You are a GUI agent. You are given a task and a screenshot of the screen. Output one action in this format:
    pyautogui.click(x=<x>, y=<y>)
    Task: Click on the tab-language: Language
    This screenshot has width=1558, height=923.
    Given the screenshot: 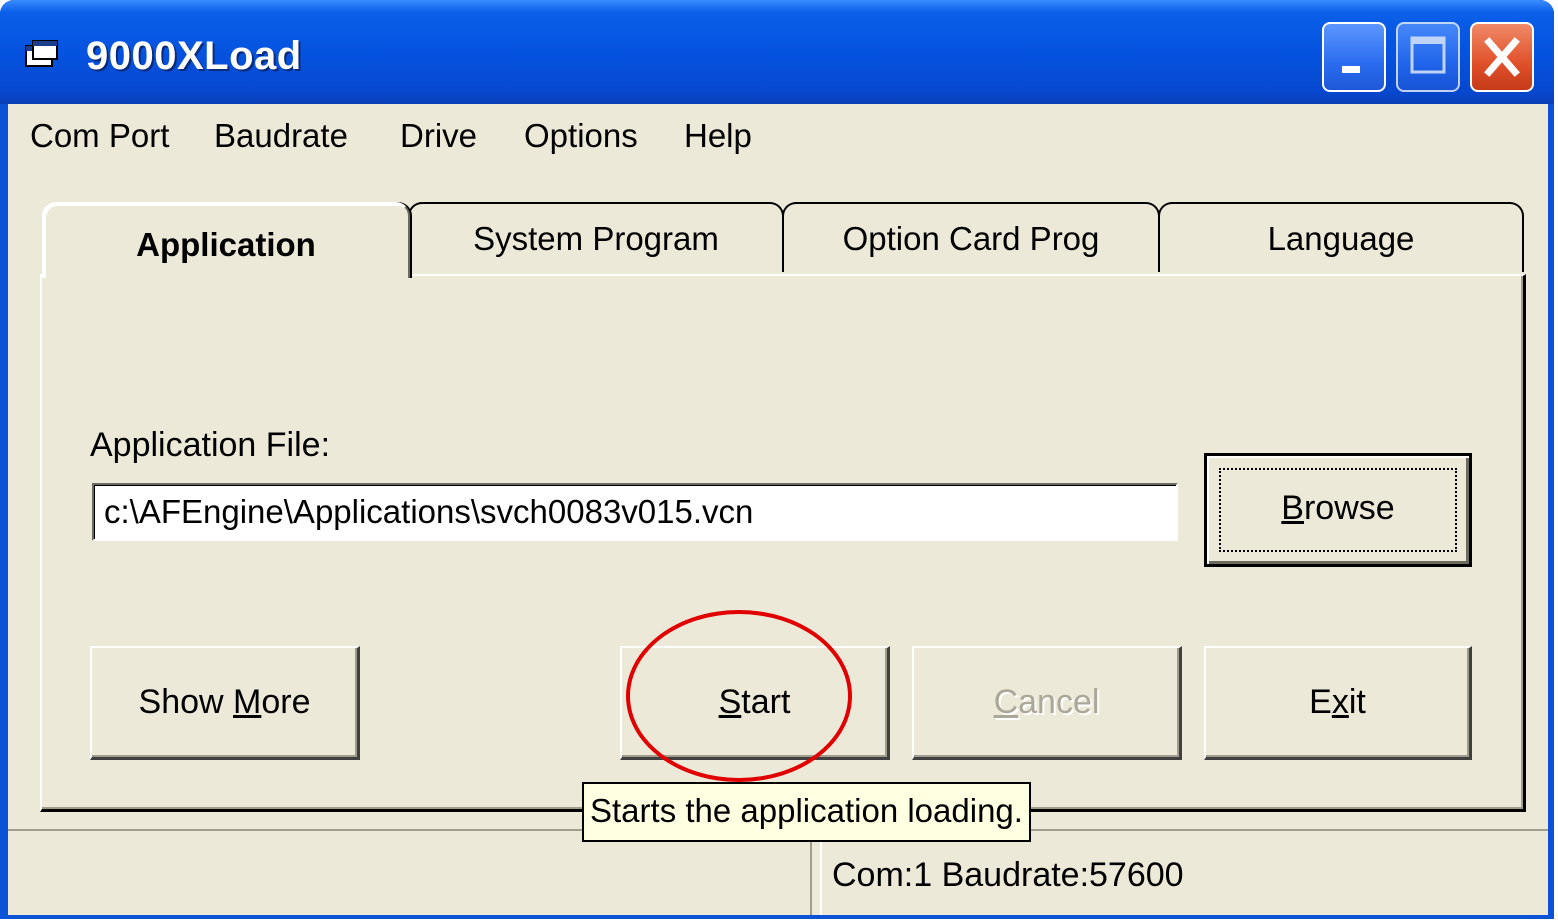 What is the action you would take?
    pyautogui.click(x=1341, y=237)
    